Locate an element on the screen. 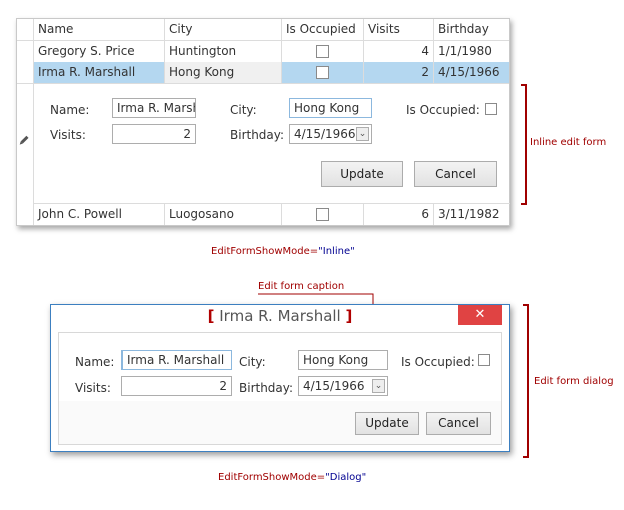 This screenshot has height=510, width=624. edit-form-caption-annotation: Edit form caption is located at coordinates (301, 286).